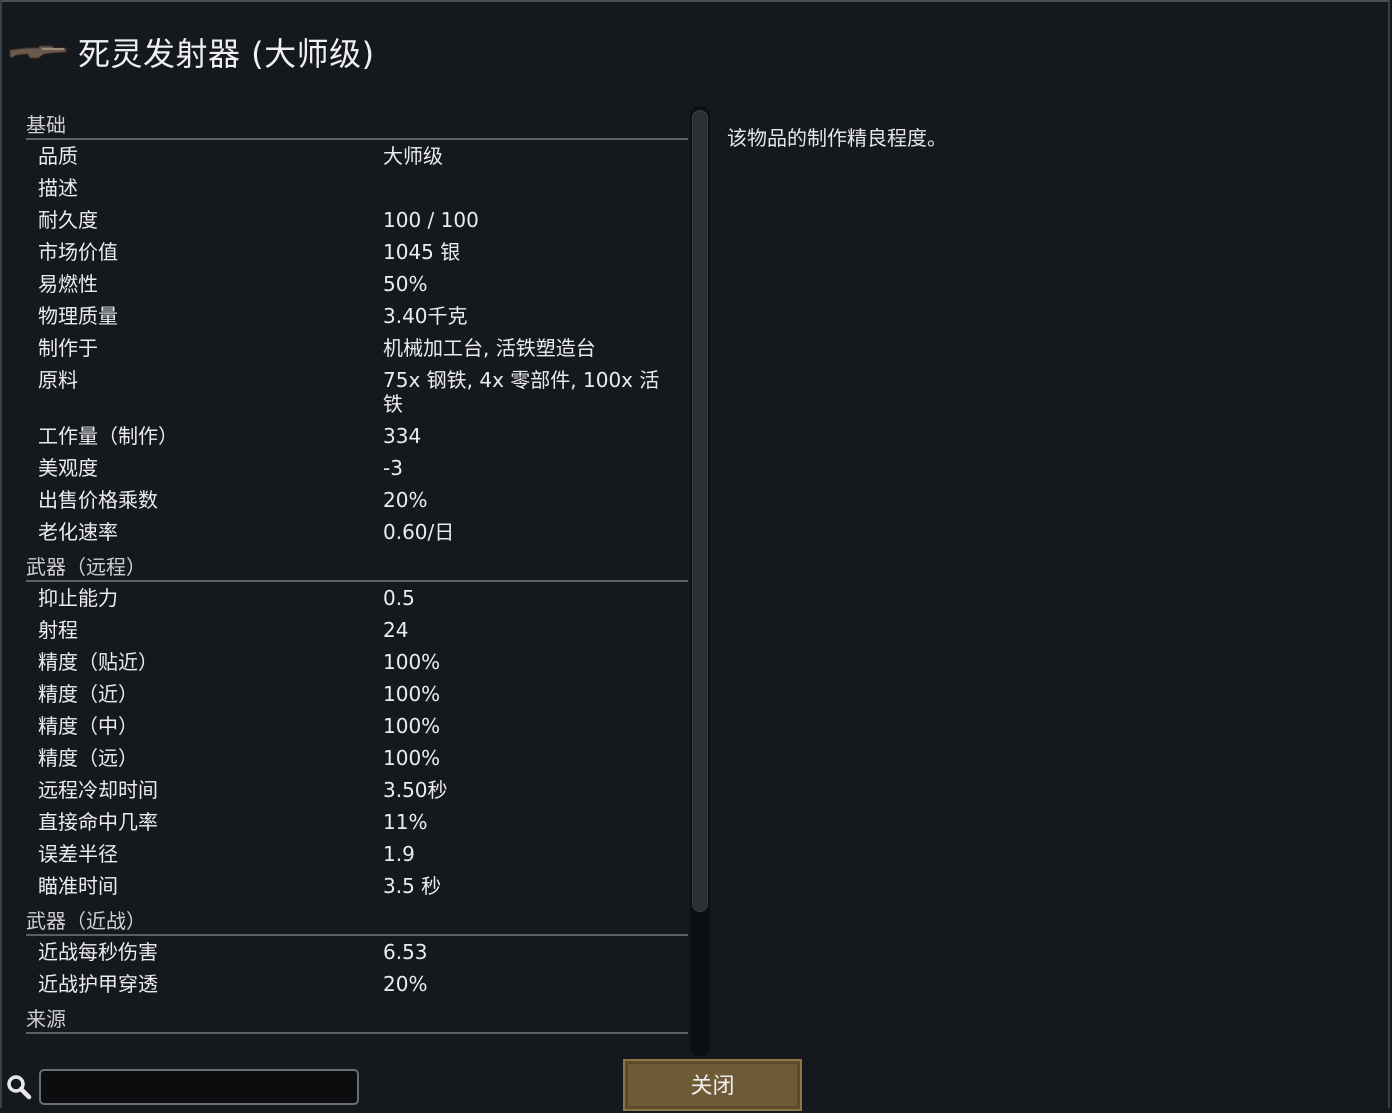 The height and width of the screenshot is (1113, 1392). I want to click on stat-value: -3, so click(393, 468).